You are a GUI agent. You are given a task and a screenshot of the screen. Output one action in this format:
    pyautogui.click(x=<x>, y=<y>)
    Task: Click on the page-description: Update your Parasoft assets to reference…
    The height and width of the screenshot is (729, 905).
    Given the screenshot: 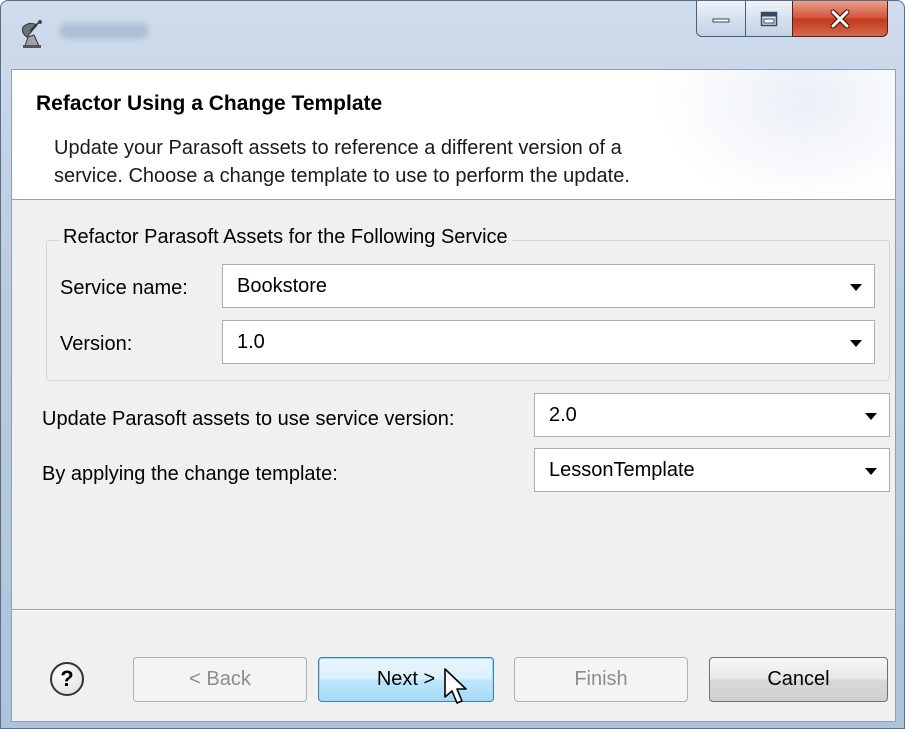 What is the action you would take?
    pyautogui.click(x=444, y=162)
    